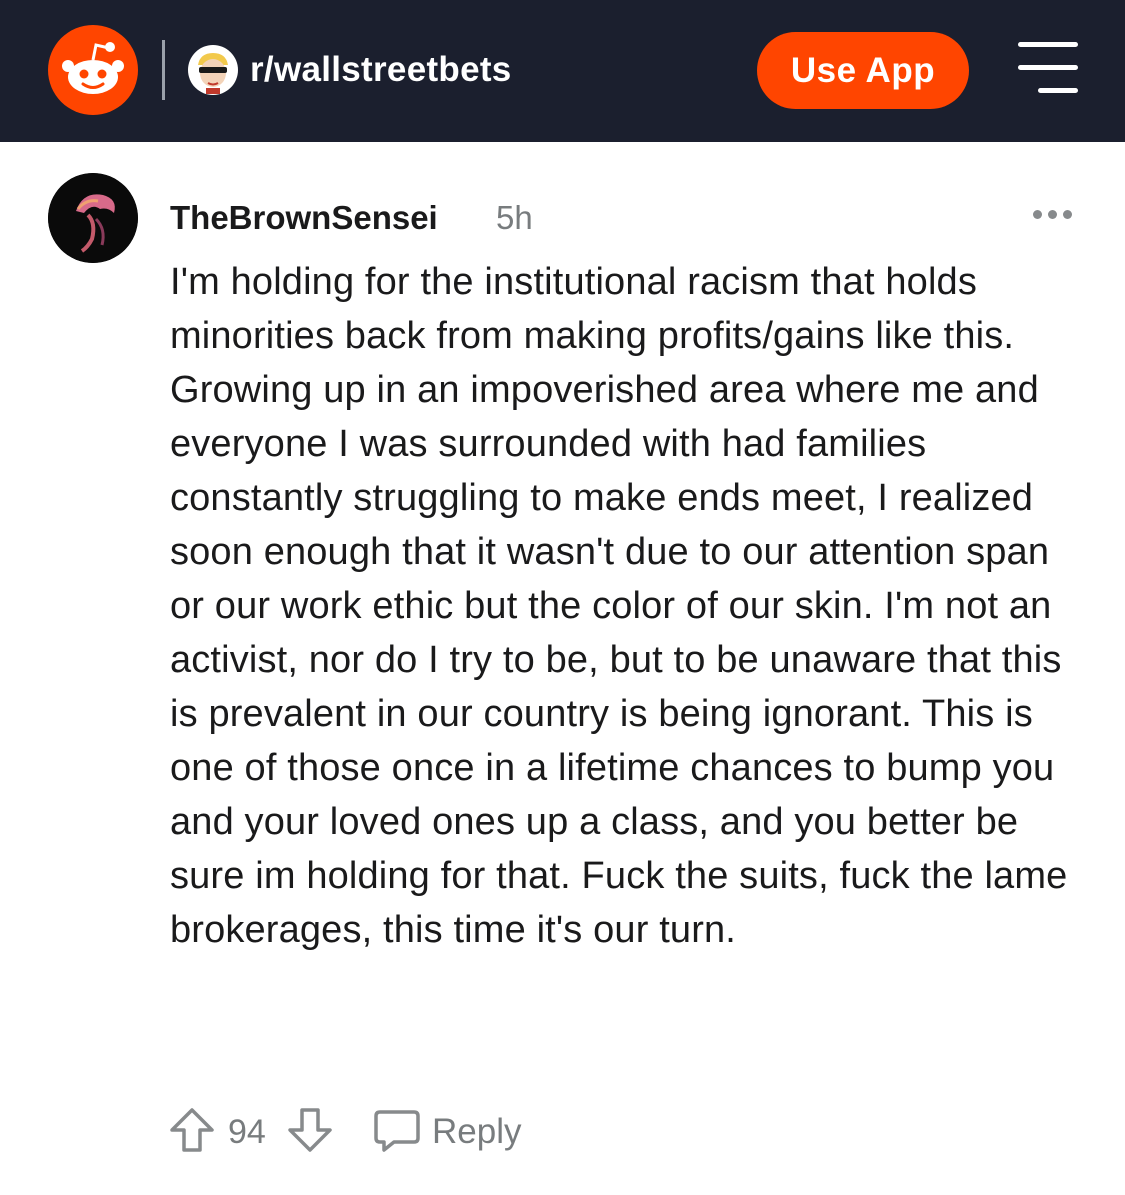  What do you see at coordinates (381, 70) in the screenshot?
I see `subreddit-name: r/wallstreetbets` at bounding box center [381, 70].